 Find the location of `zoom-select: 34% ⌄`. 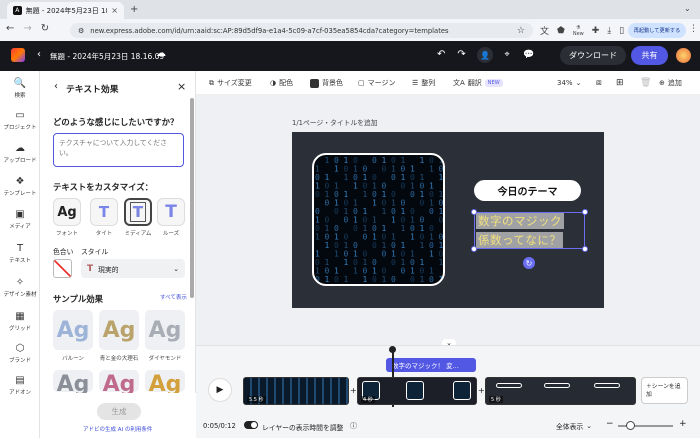

zoom-select: 34% ⌄ is located at coordinates (569, 83).